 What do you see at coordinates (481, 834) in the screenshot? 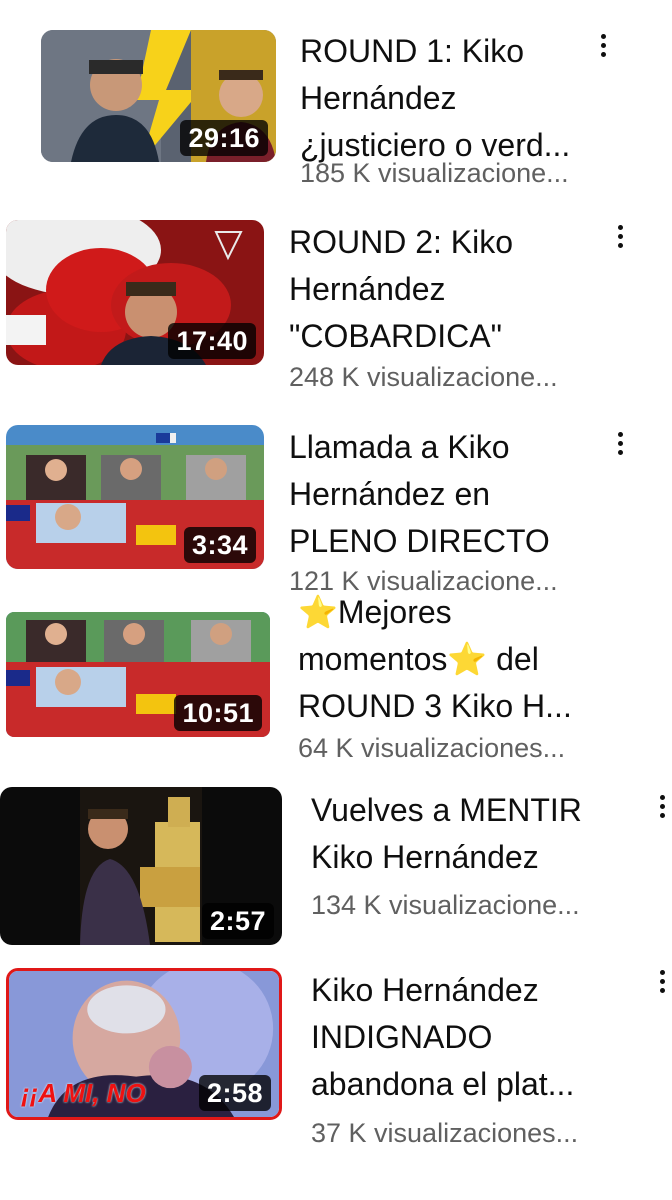
I see `video-title: Vuelves a MENTIR Kiko Hernández` at bounding box center [481, 834].